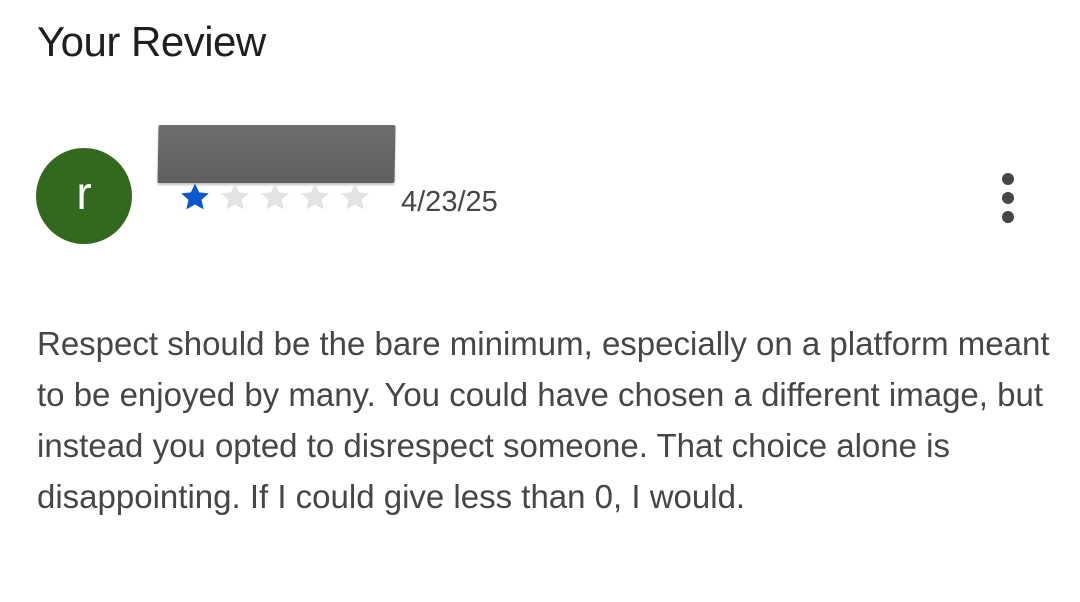  Describe the element at coordinates (449, 202) in the screenshot. I see `review-date: 4/23/25` at that location.